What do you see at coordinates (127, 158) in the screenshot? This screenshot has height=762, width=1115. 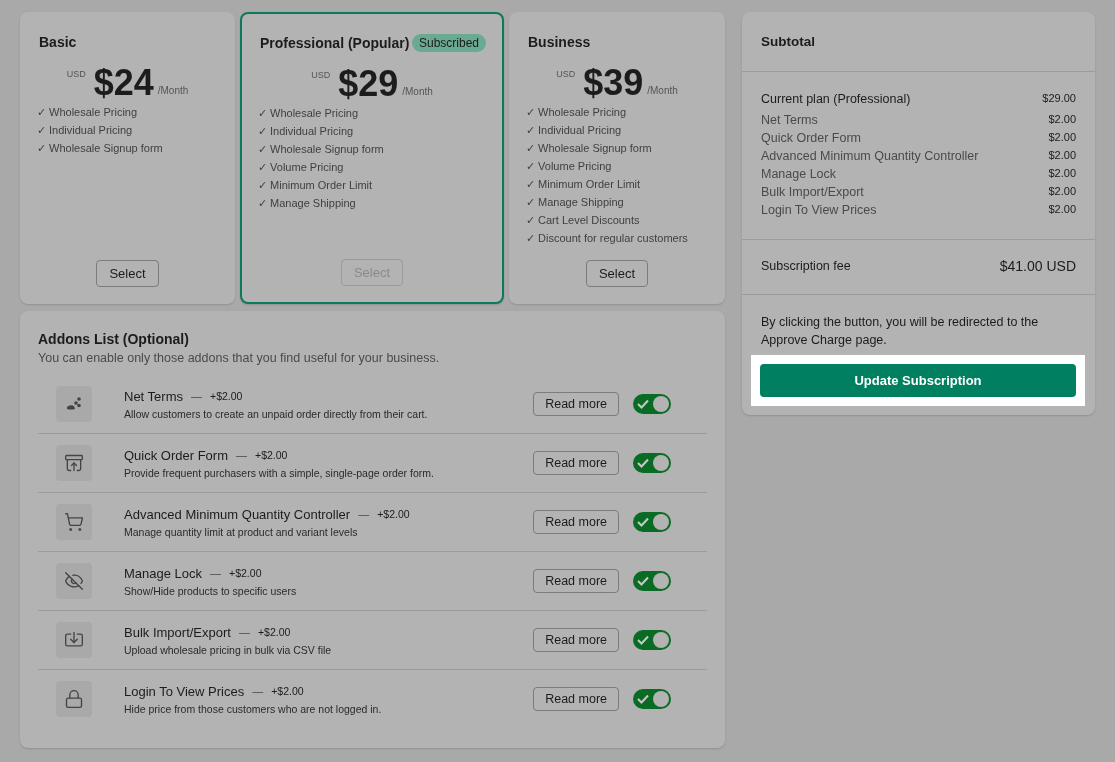 I see `plan-card: Basic USD $24/Month ✓ Wholesale Pricing ✓ Individual Pricing ✓ Wholesale Signup form Select` at bounding box center [127, 158].